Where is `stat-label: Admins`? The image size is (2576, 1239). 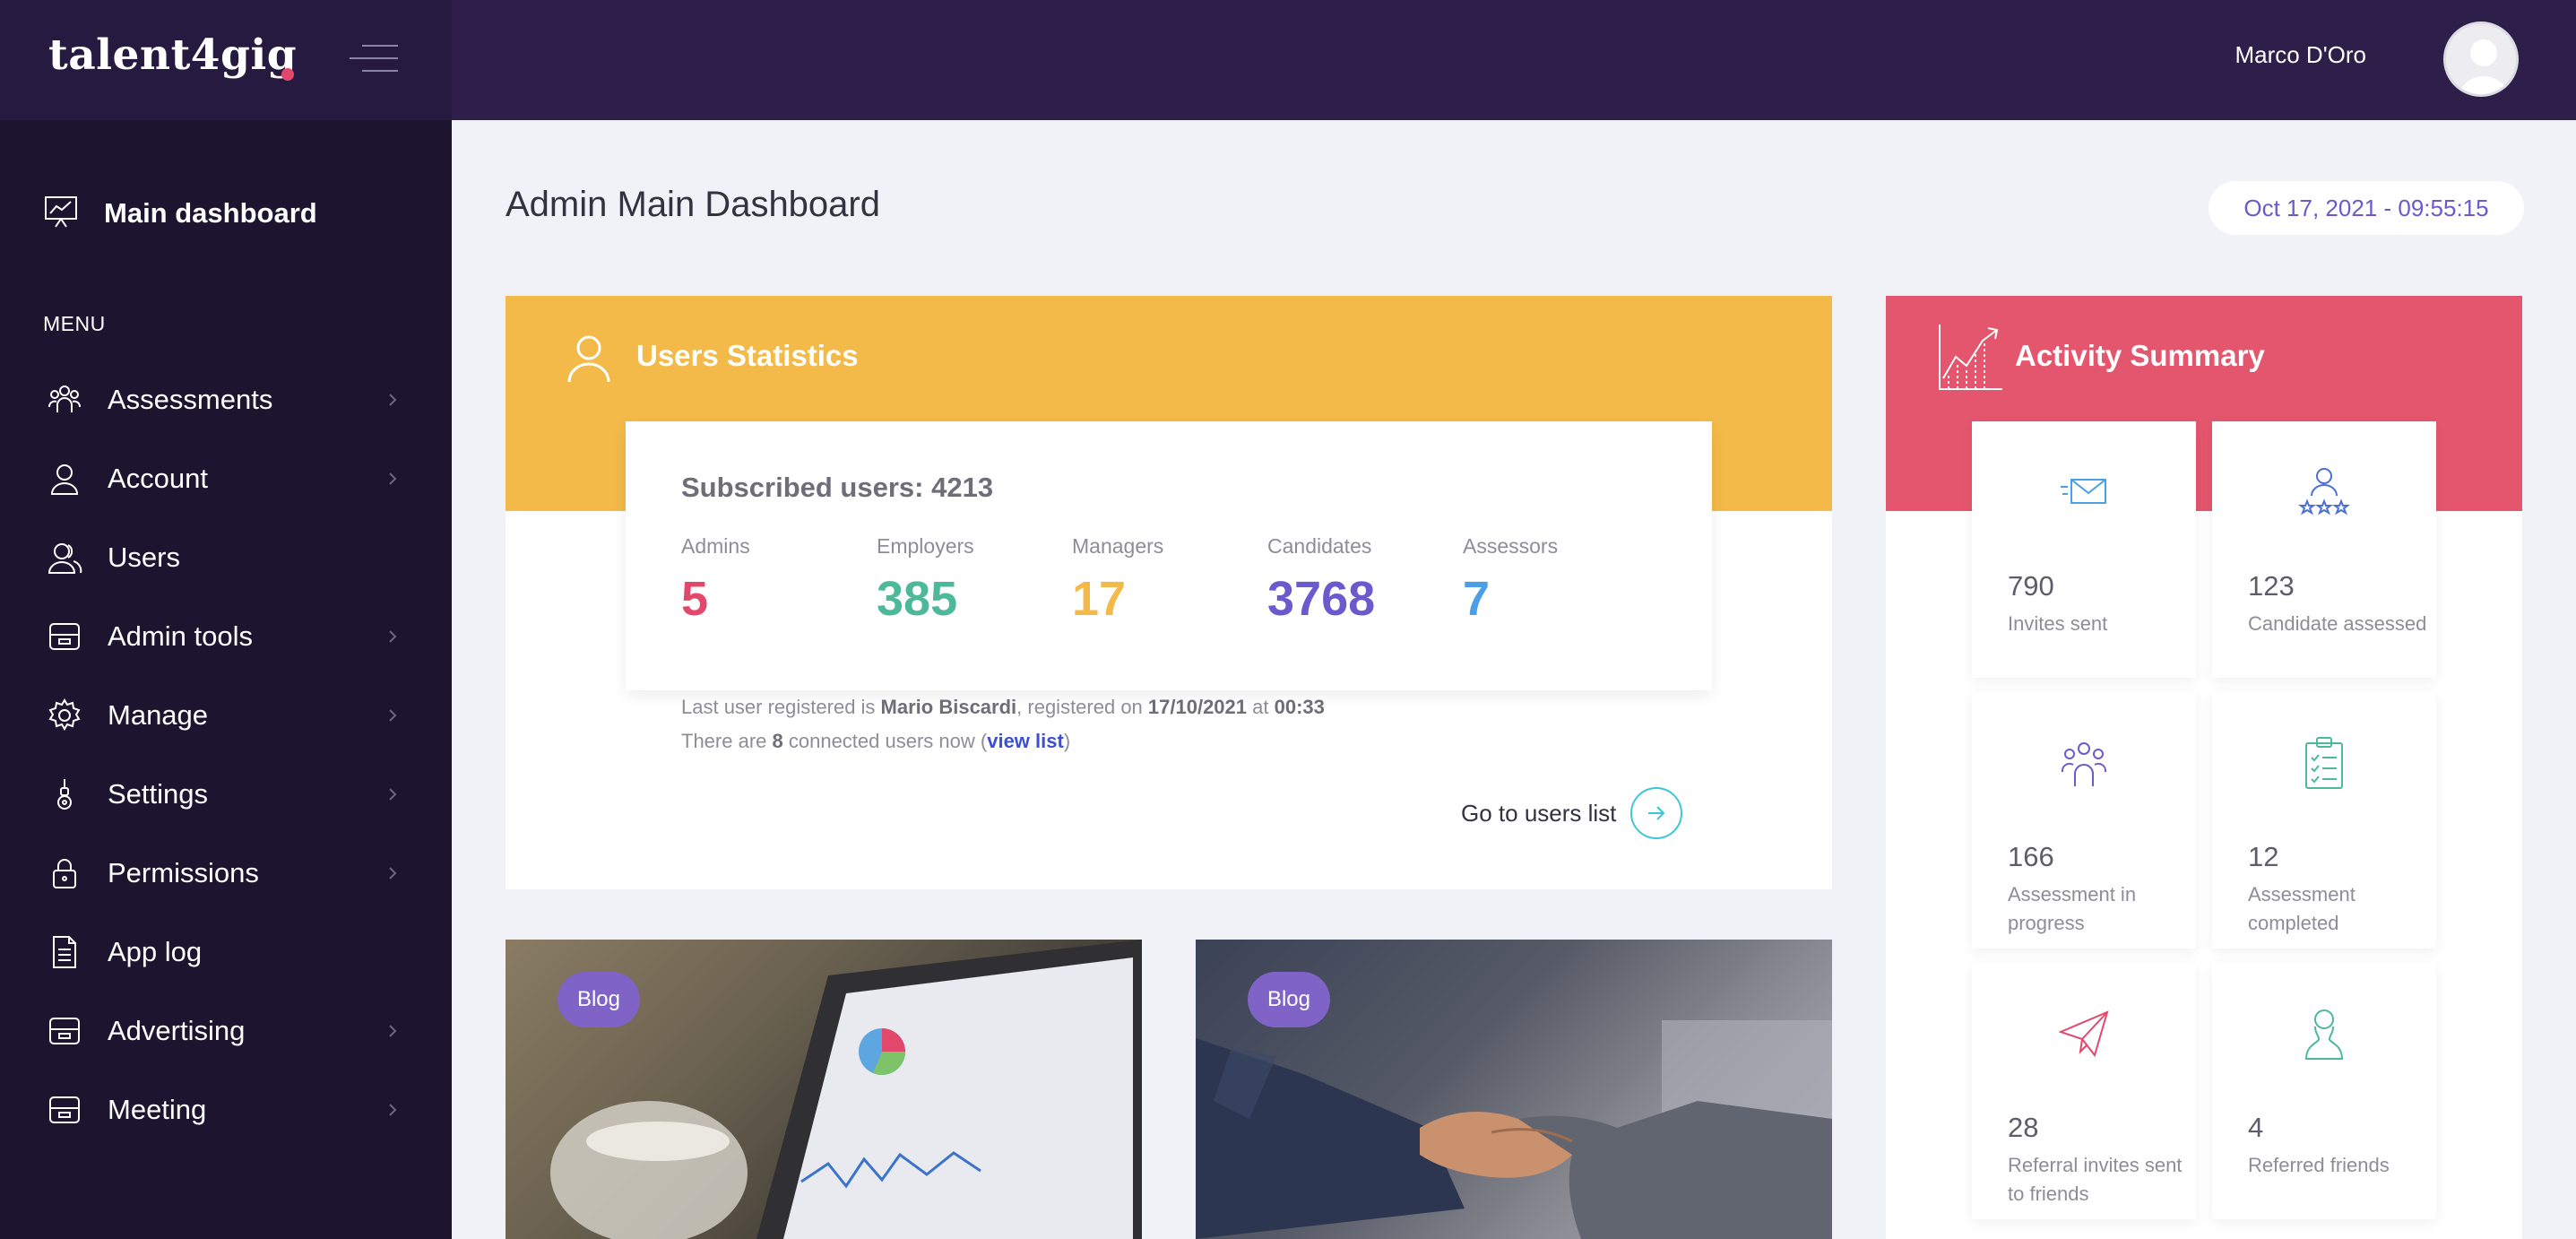 stat-label: Admins is located at coordinates (715, 546).